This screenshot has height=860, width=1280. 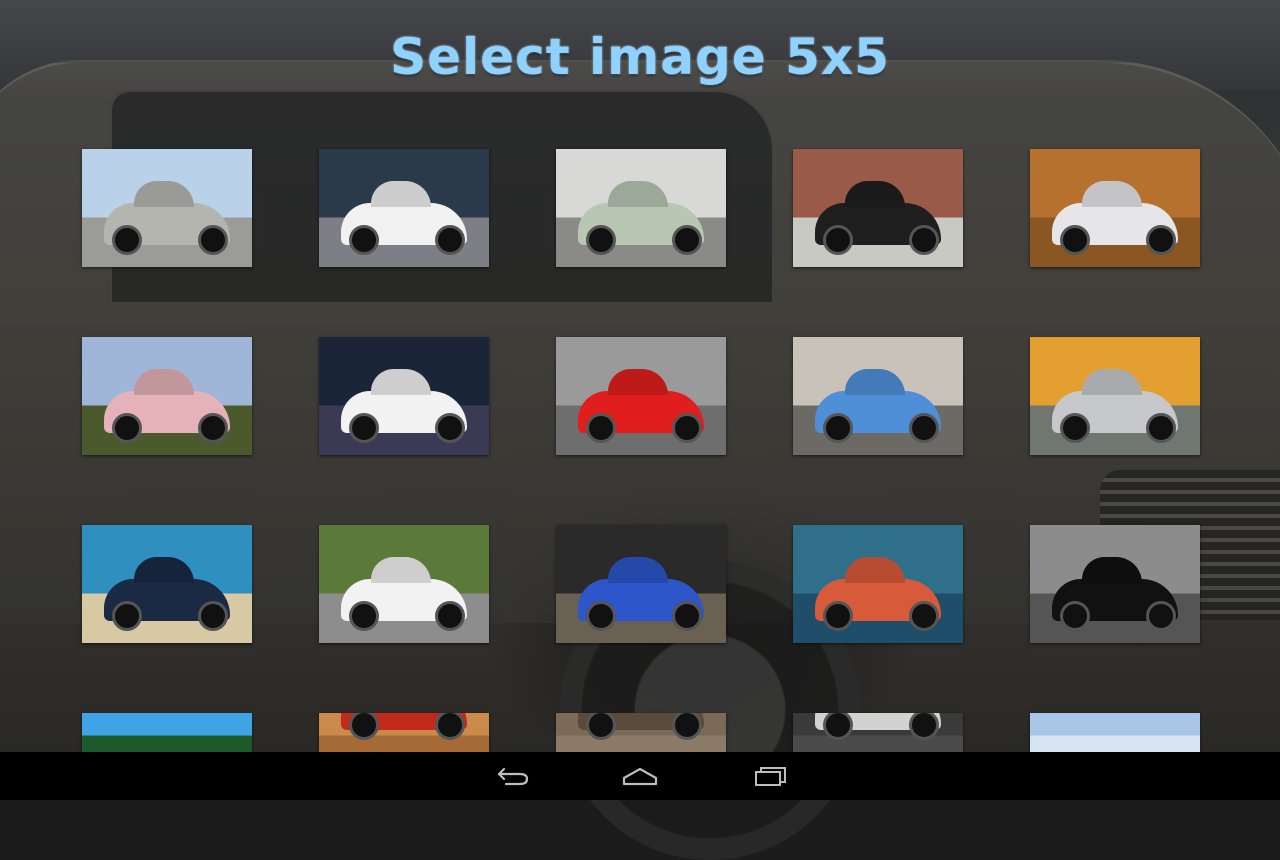 What do you see at coordinates (167, 584) in the screenshot?
I see `image-thumbnail-blue-fiat-500-beach` at bounding box center [167, 584].